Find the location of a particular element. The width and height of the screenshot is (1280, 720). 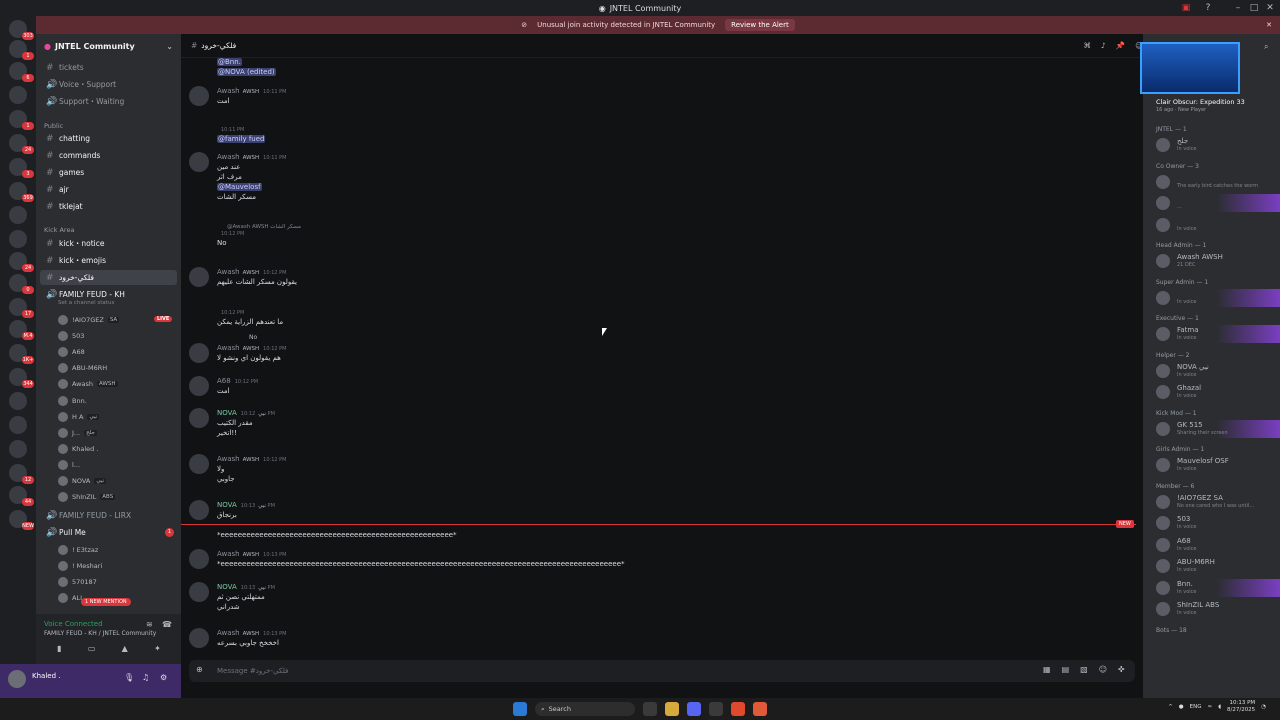

channel-item: # games is located at coordinates (108, 172).